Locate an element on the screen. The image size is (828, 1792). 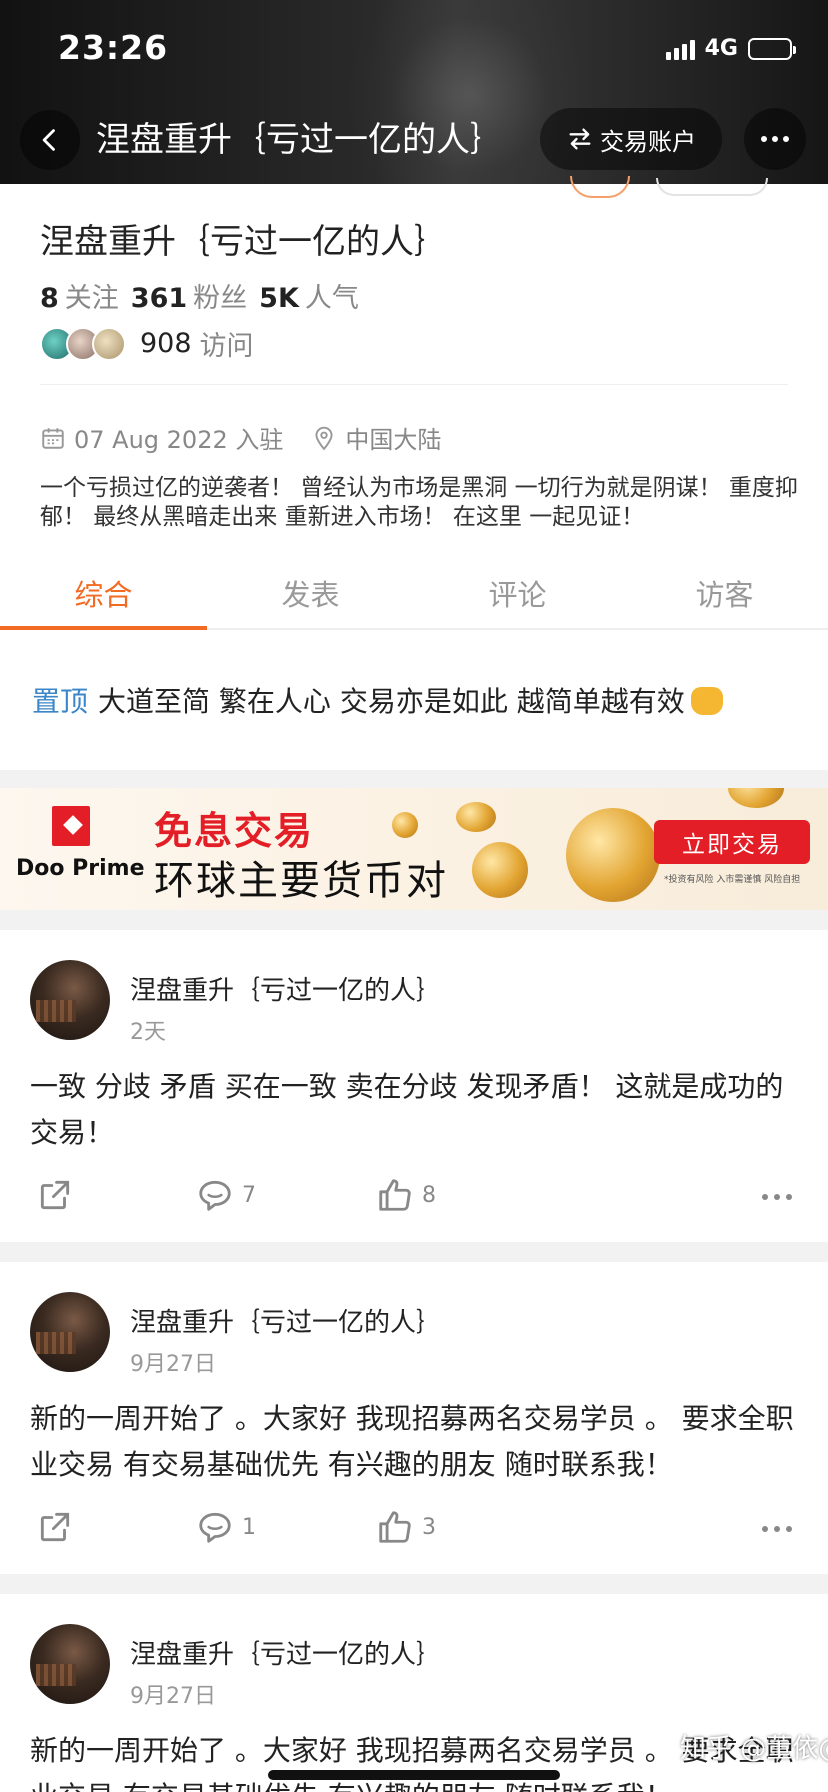
post-time: 2天 is located at coordinates (148, 1032).